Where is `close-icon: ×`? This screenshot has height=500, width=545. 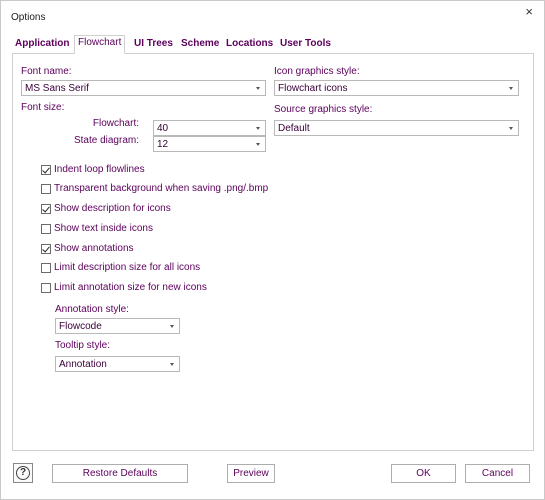
close-icon: × is located at coordinates (529, 11).